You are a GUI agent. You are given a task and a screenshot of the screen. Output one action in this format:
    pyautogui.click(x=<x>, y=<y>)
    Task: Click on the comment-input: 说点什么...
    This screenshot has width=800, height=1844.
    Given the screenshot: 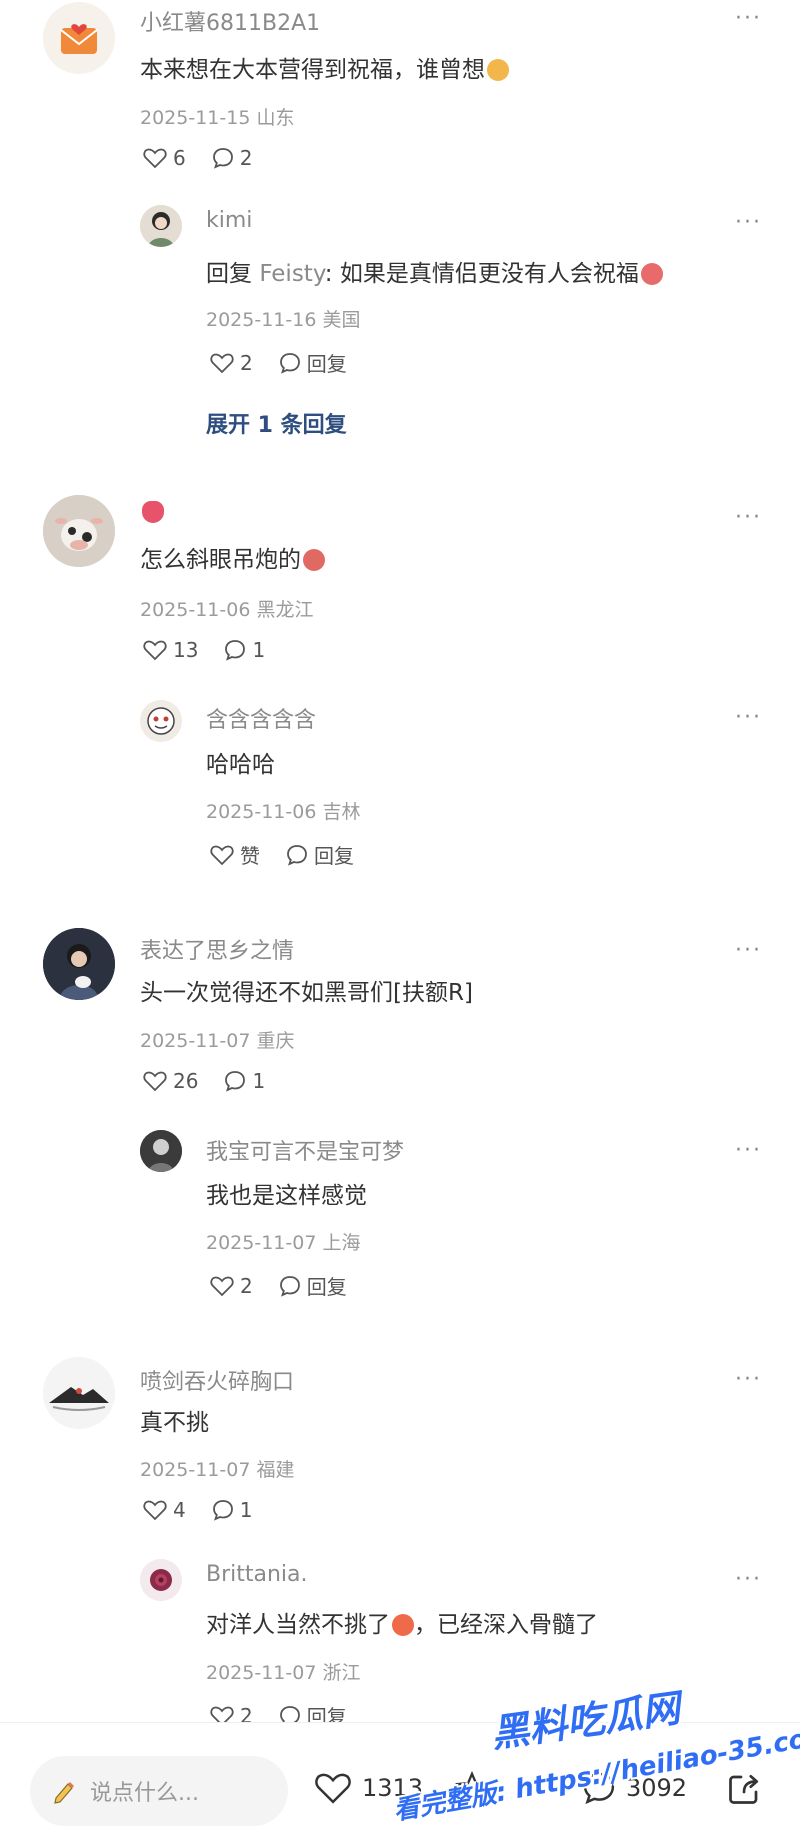 What is the action you would take?
    pyautogui.click(x=159, y=1791)
    